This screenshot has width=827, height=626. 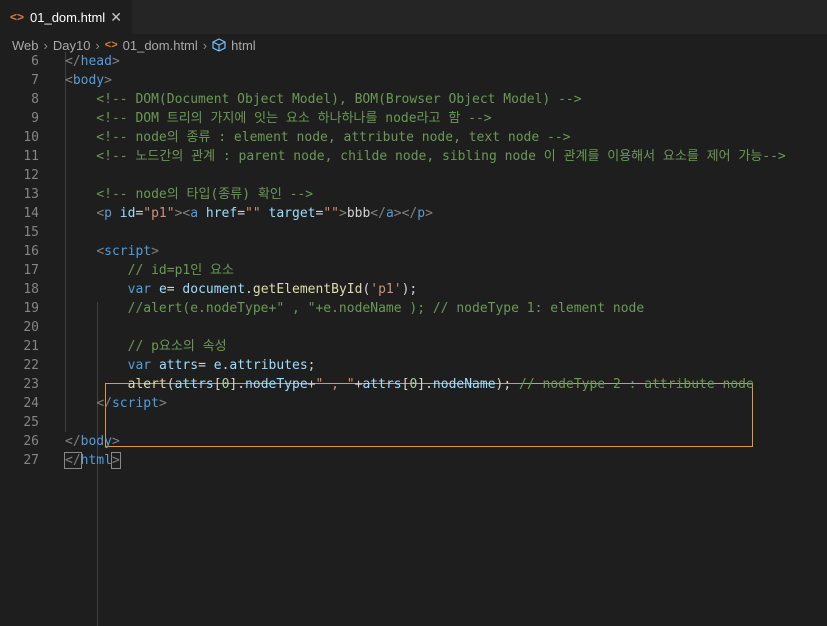 I want to click on code-token: target, so click(x=292, y=213).